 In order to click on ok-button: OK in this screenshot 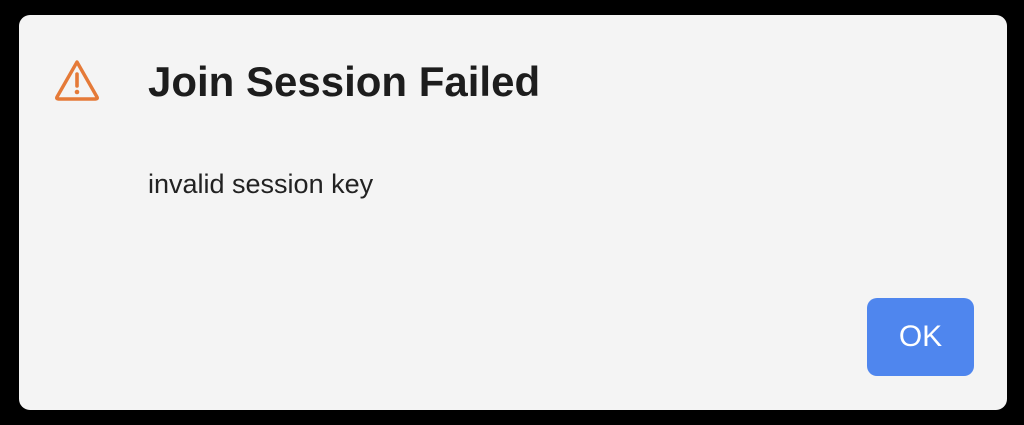, I will do `click(920, 337)`.